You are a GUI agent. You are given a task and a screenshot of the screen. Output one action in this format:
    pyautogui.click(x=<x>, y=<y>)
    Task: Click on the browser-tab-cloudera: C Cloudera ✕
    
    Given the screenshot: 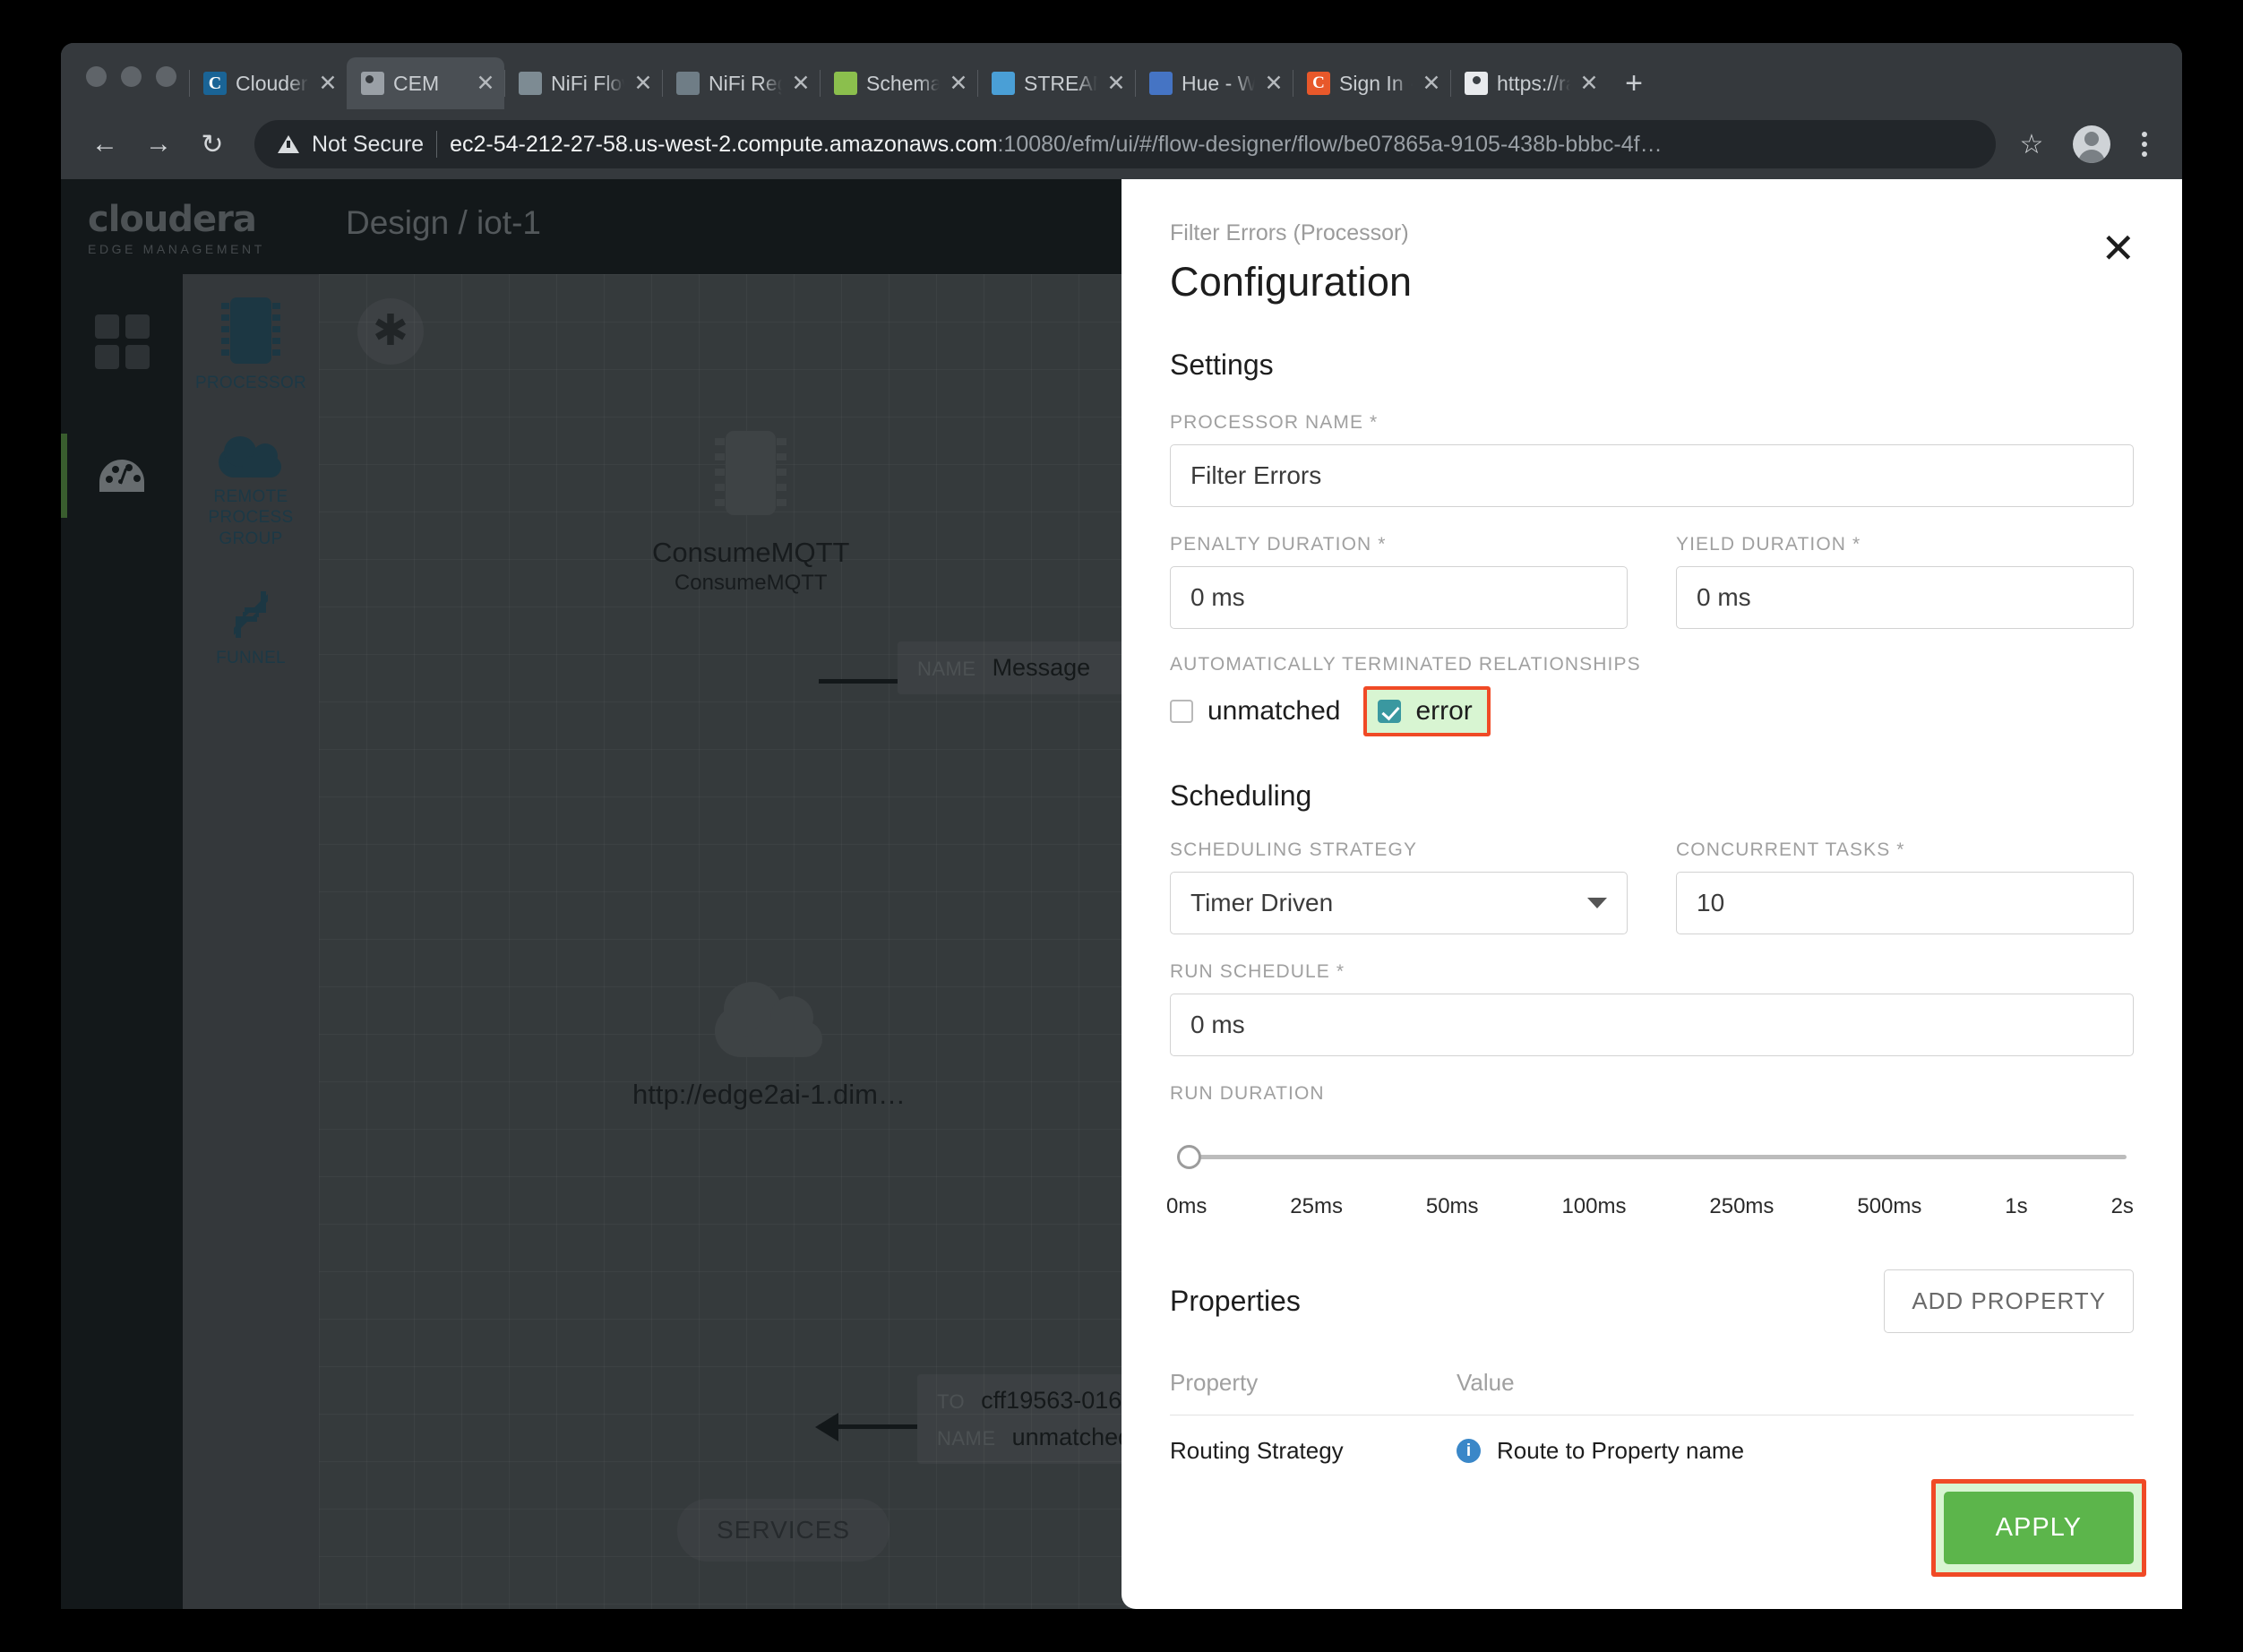 What is the action you would take?
    pyautogui.click(x=268, y=83)
    